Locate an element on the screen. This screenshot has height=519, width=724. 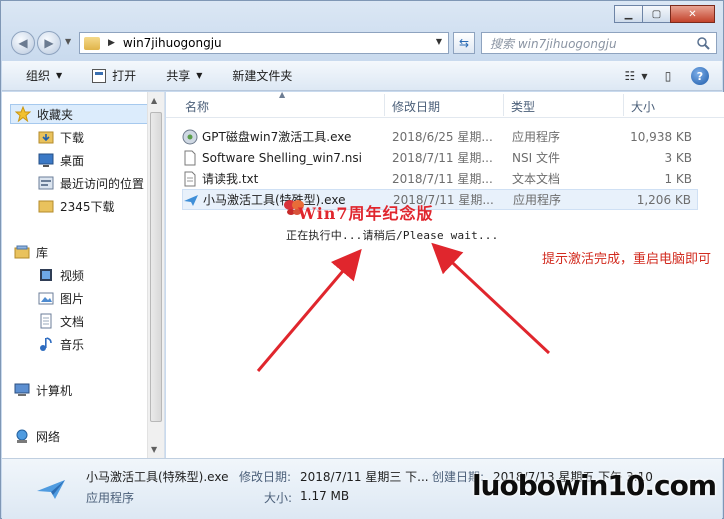
navigation-scrollbar: ▲ ▼ is located at coordinates (155, 275).